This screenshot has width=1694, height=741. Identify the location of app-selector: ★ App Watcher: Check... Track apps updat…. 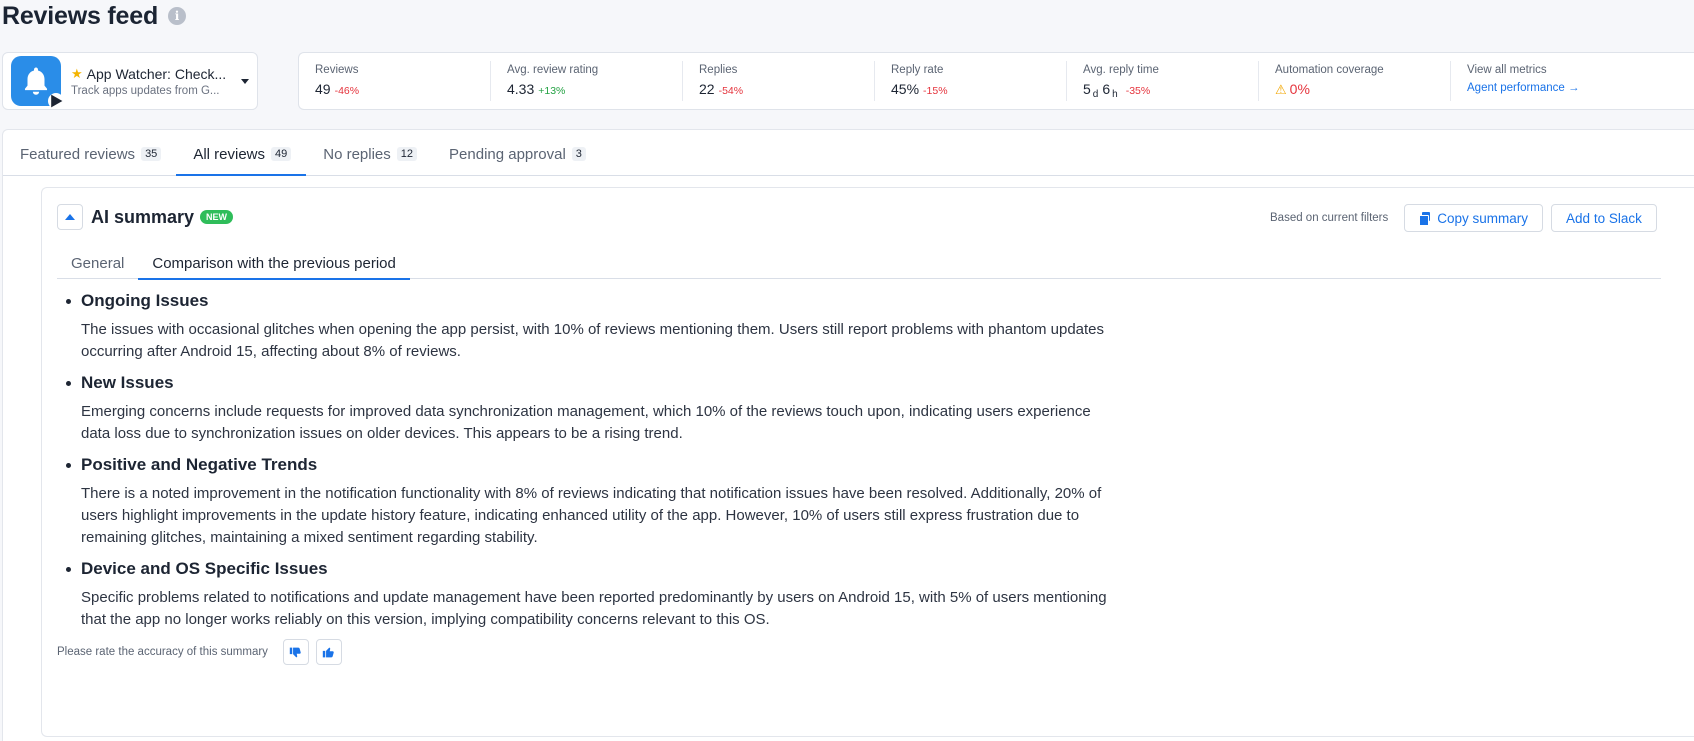
(130, 81).